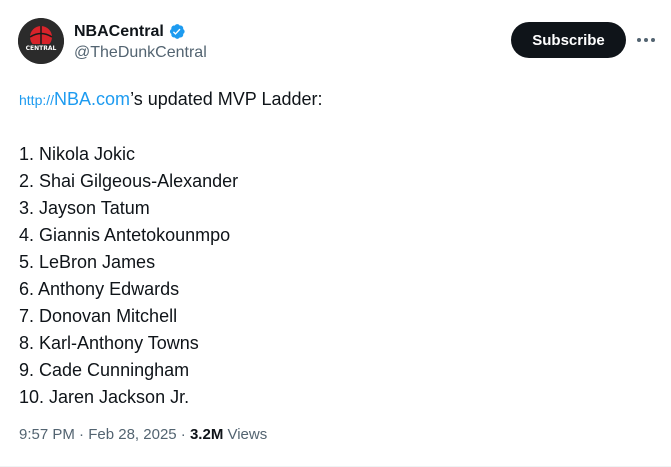  I want to click on tweet-intro-text: ’s updated MVP Ladder:, so click(226, 99).